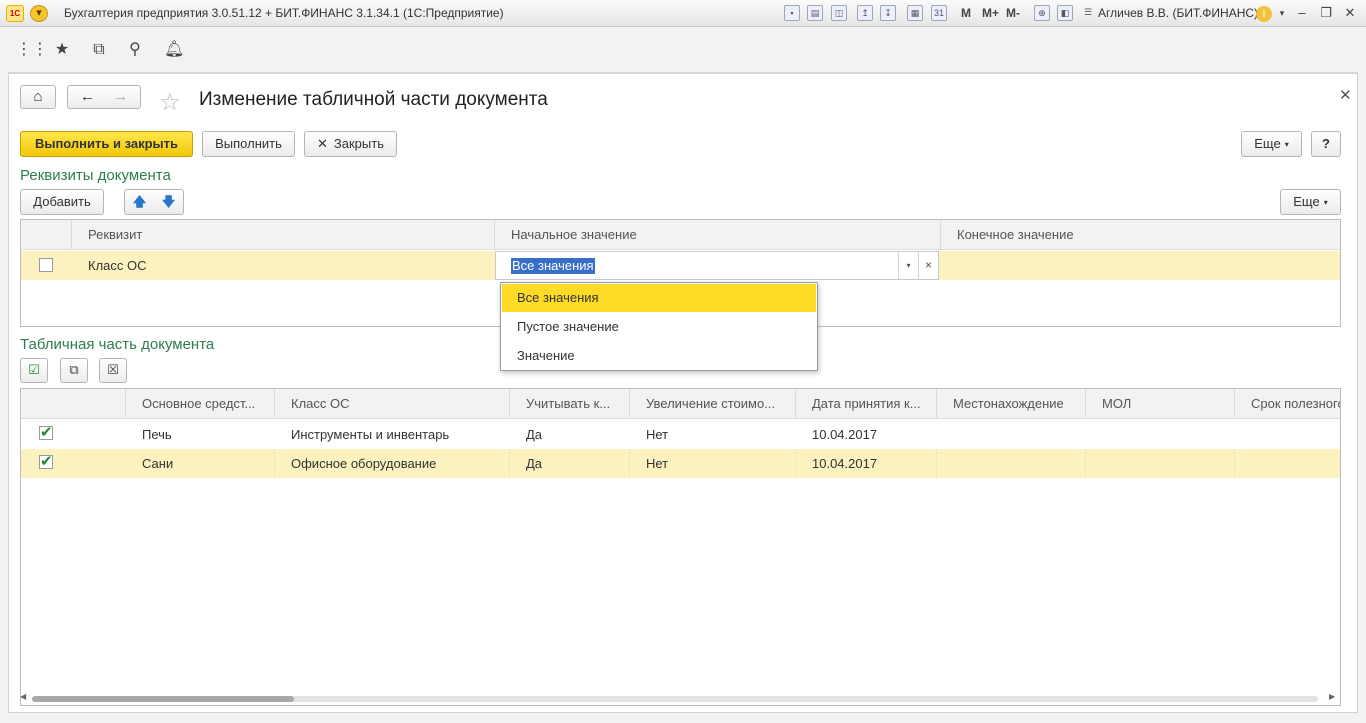 This screenshot has width=1366, height=723. I want to click on start-value-text: Все значения, so click(553, 266).